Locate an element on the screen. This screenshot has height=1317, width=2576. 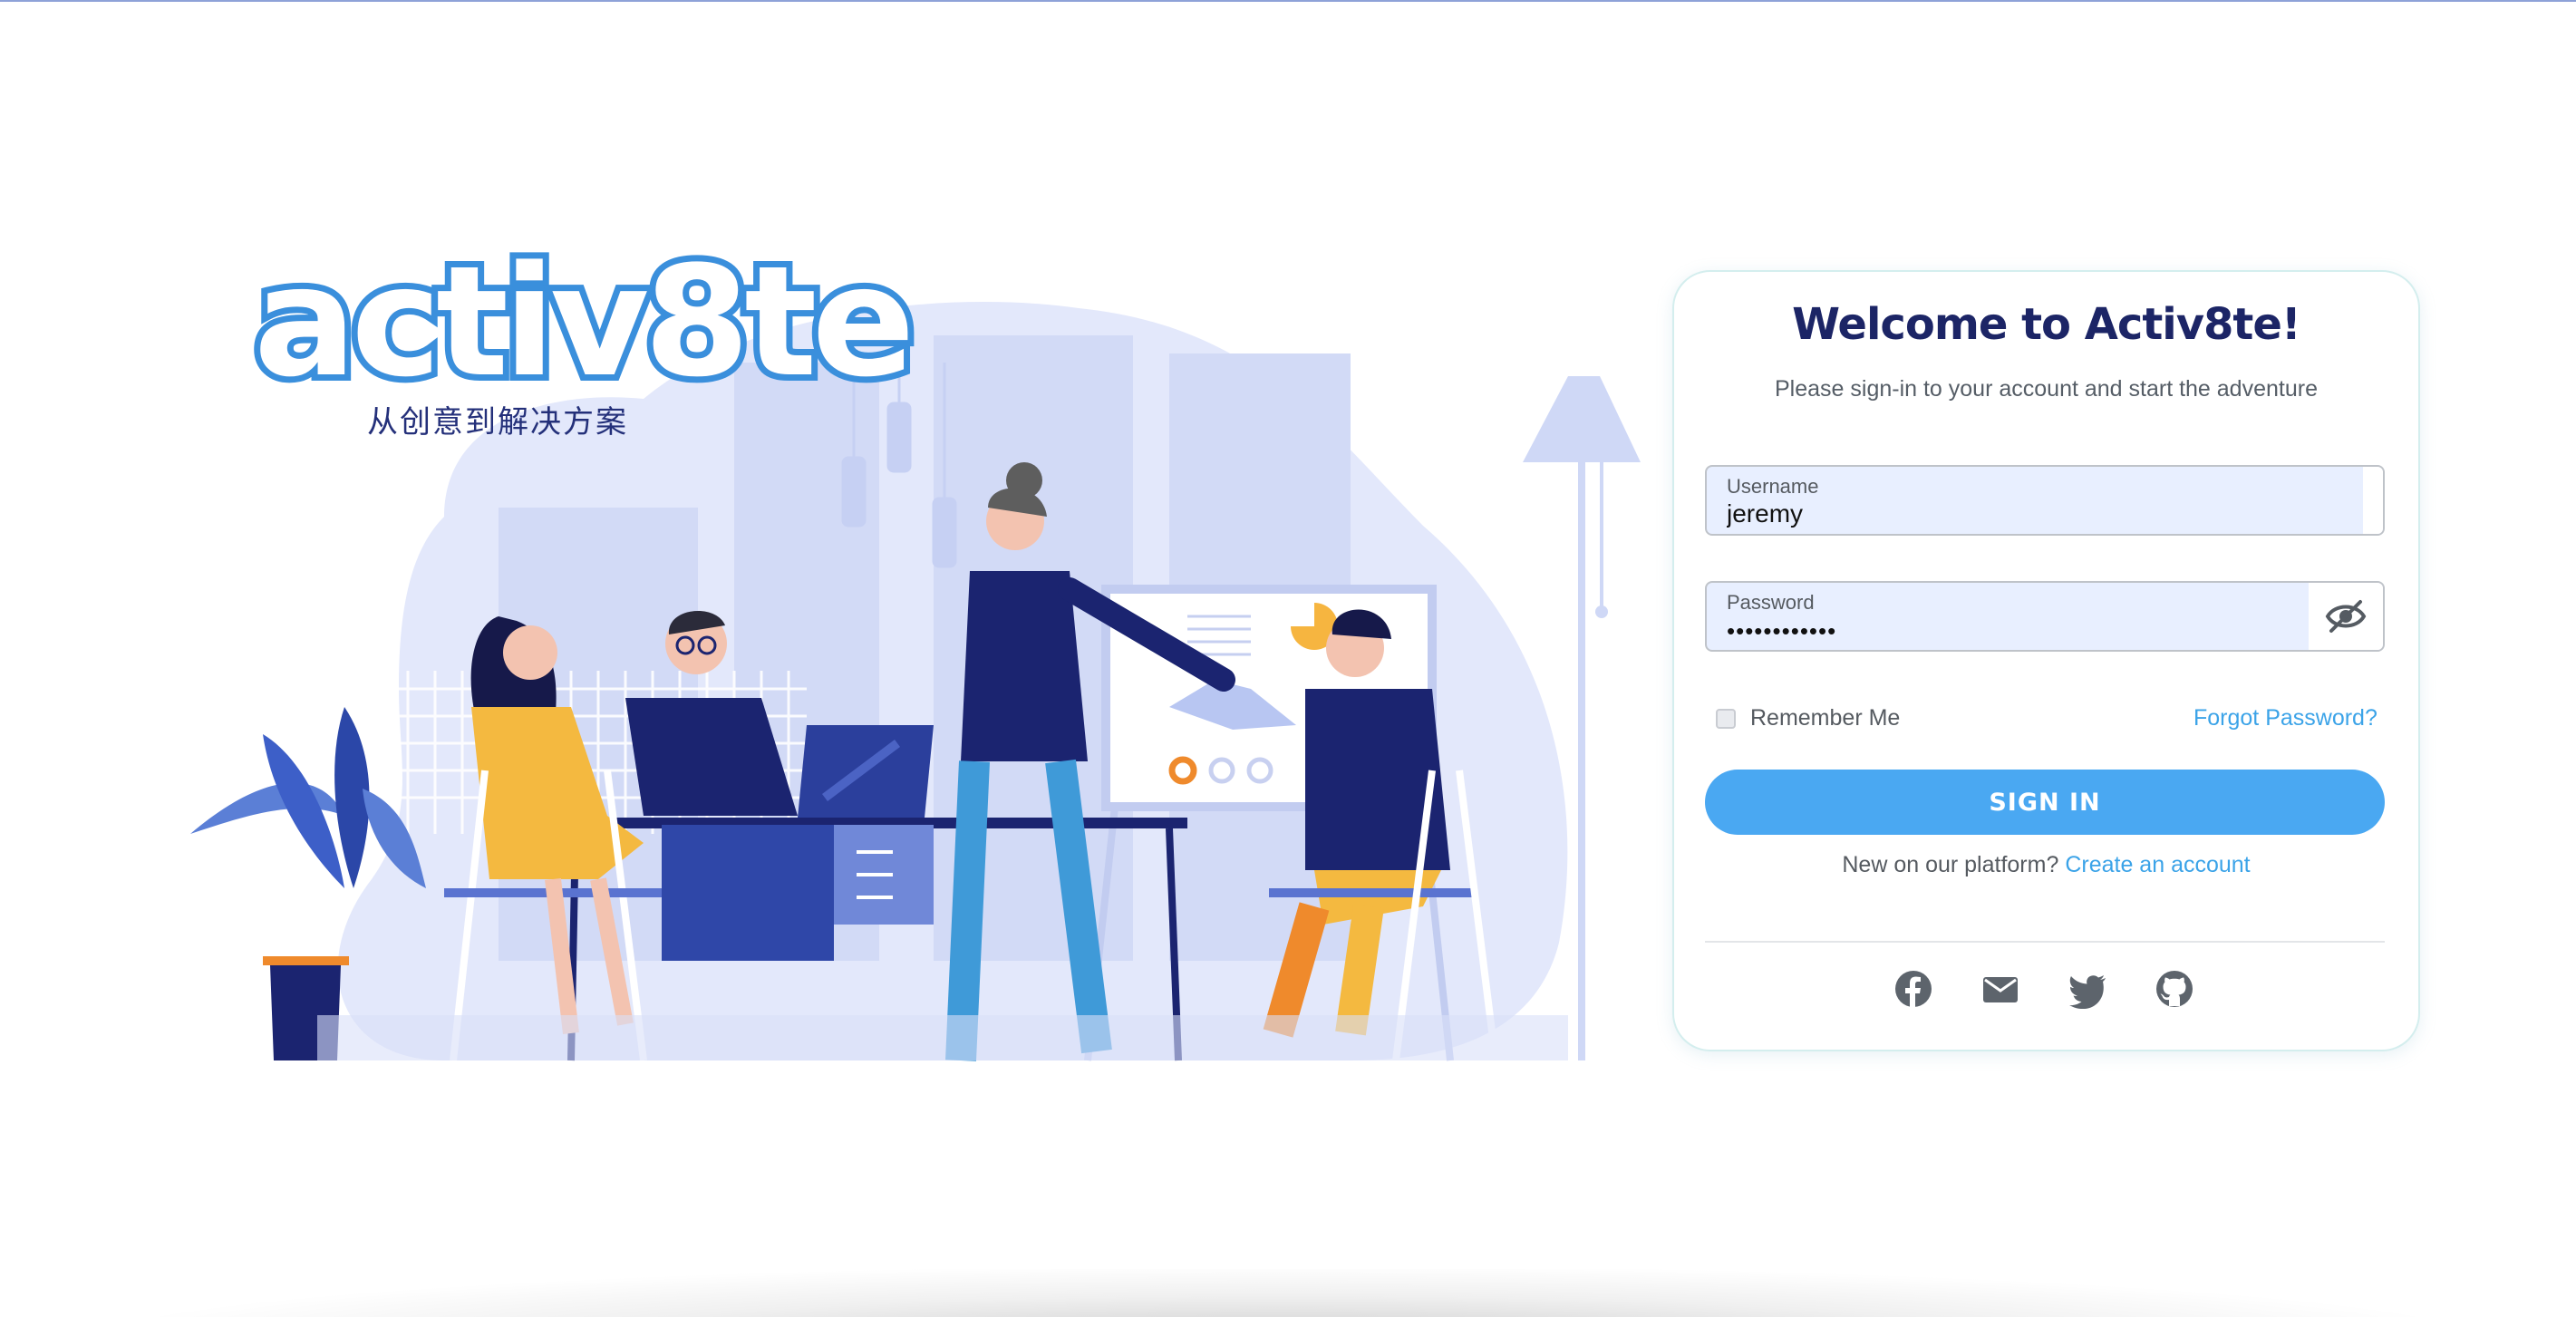
github-icon is located at coordinates (2174, 989).